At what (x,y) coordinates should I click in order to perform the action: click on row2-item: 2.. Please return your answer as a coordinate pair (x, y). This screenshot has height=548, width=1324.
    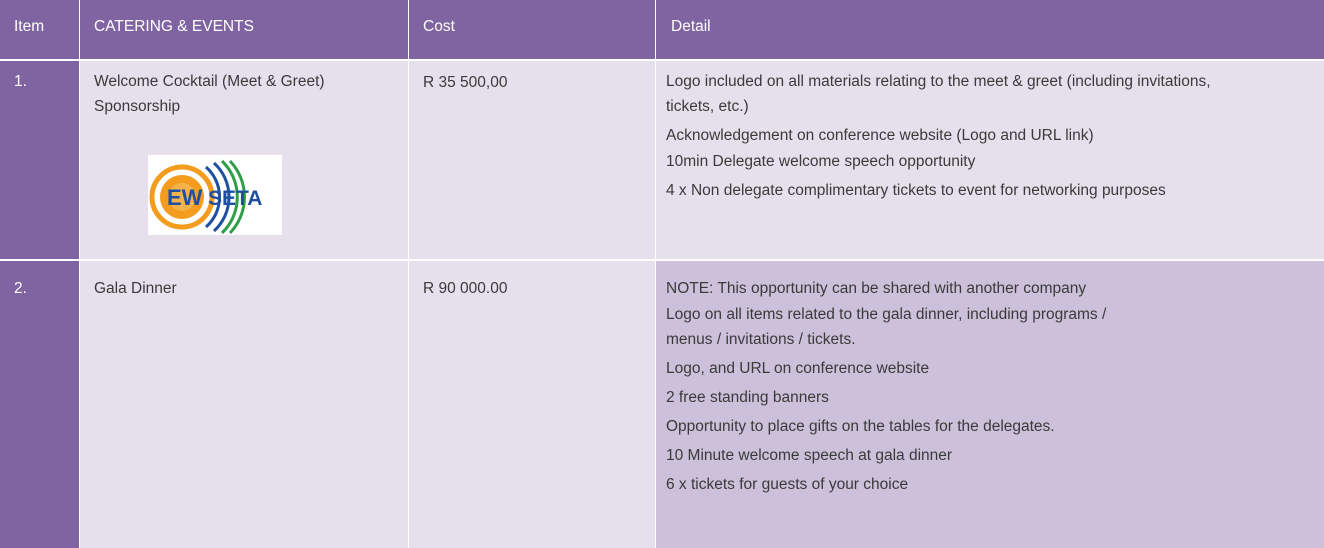
    Looking at the image, I should click on (39, 404).